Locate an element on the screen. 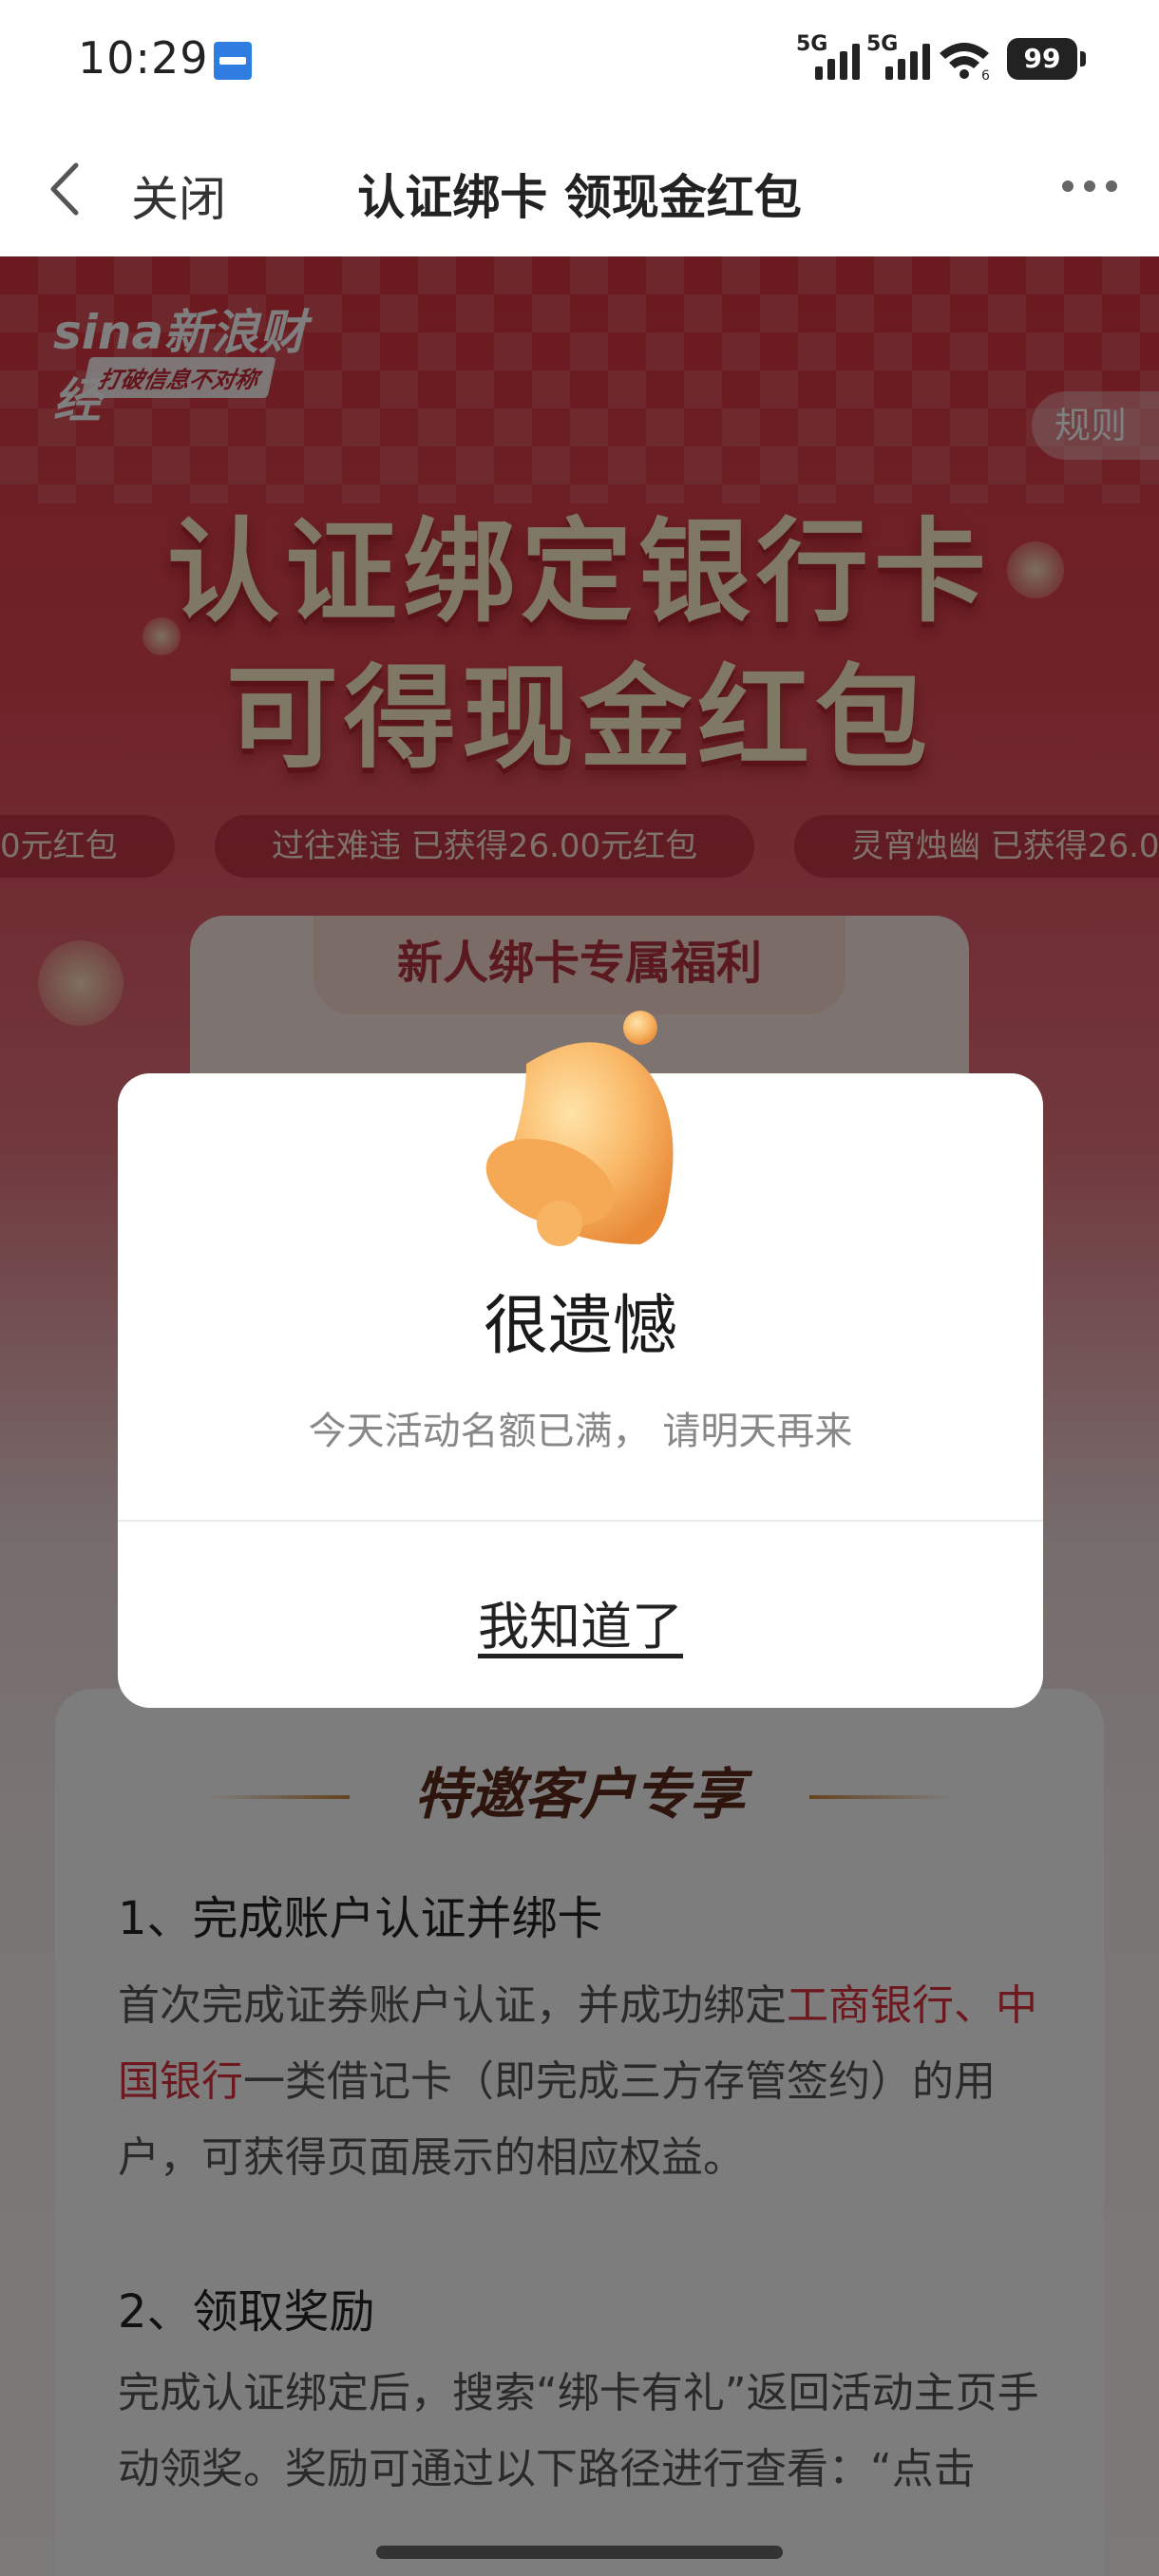  home-indicator is located at coordinates (579, 2552).